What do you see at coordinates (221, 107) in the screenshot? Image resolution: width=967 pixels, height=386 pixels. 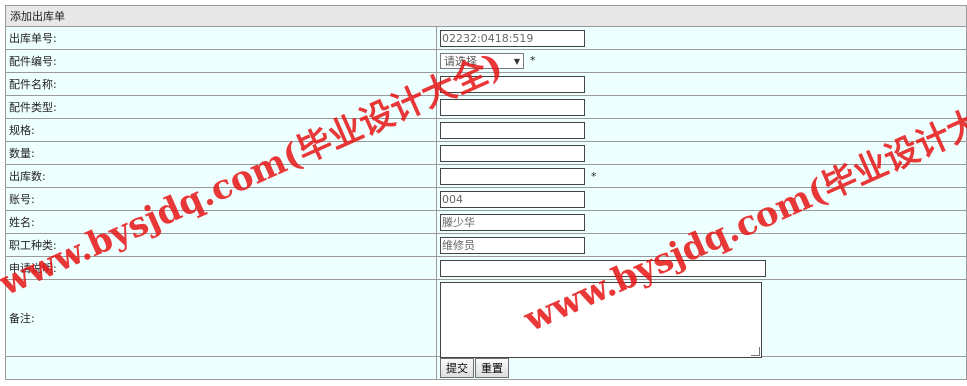 I see `part-type-label: 配件类型:` at bounding box center [221, 107].